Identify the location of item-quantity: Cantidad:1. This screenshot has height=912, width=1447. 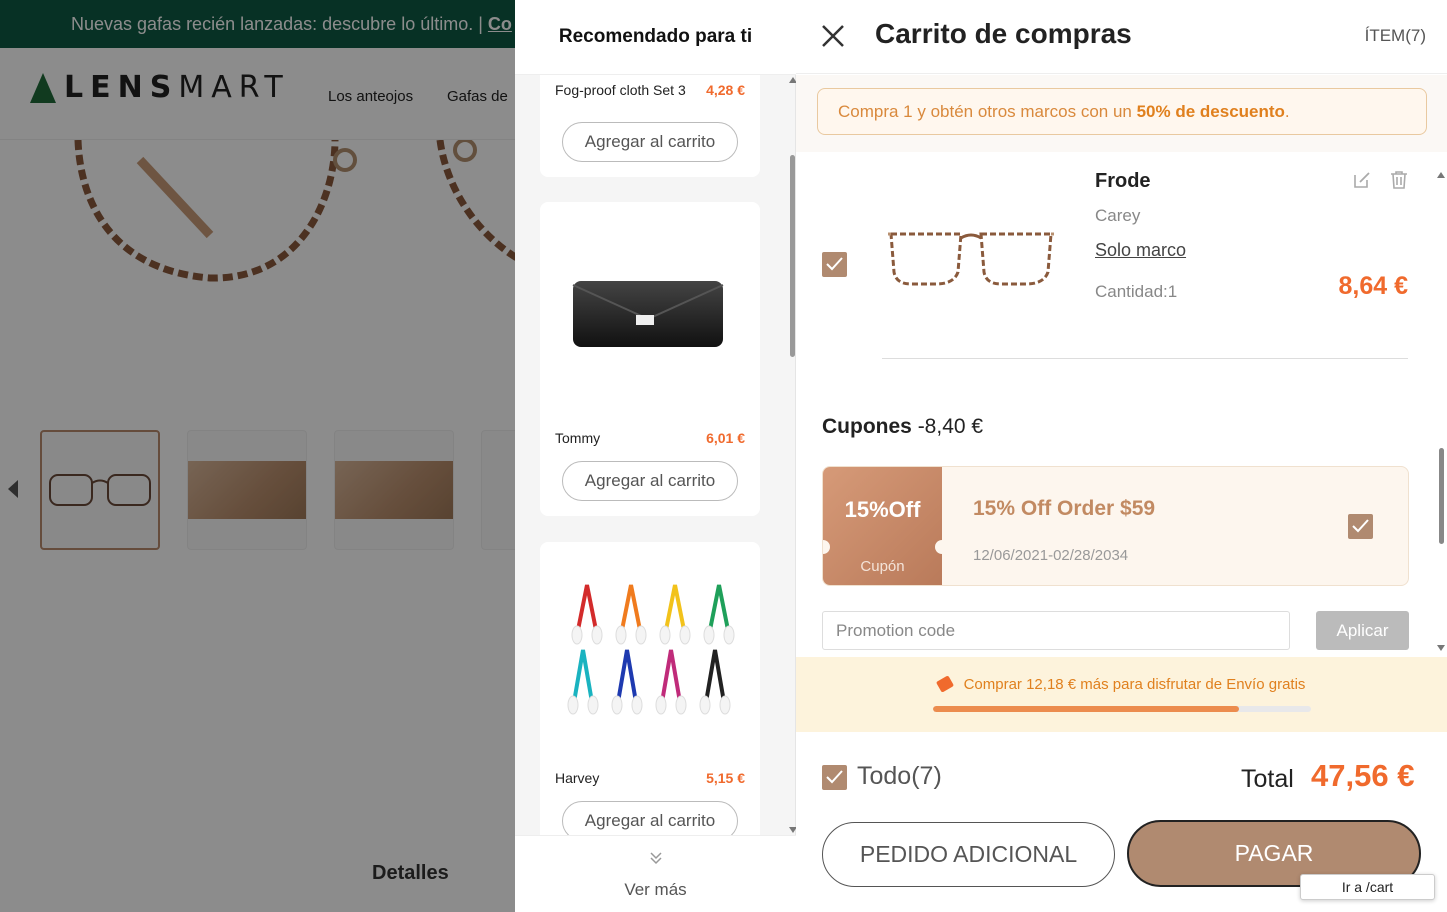
(1136, 291).